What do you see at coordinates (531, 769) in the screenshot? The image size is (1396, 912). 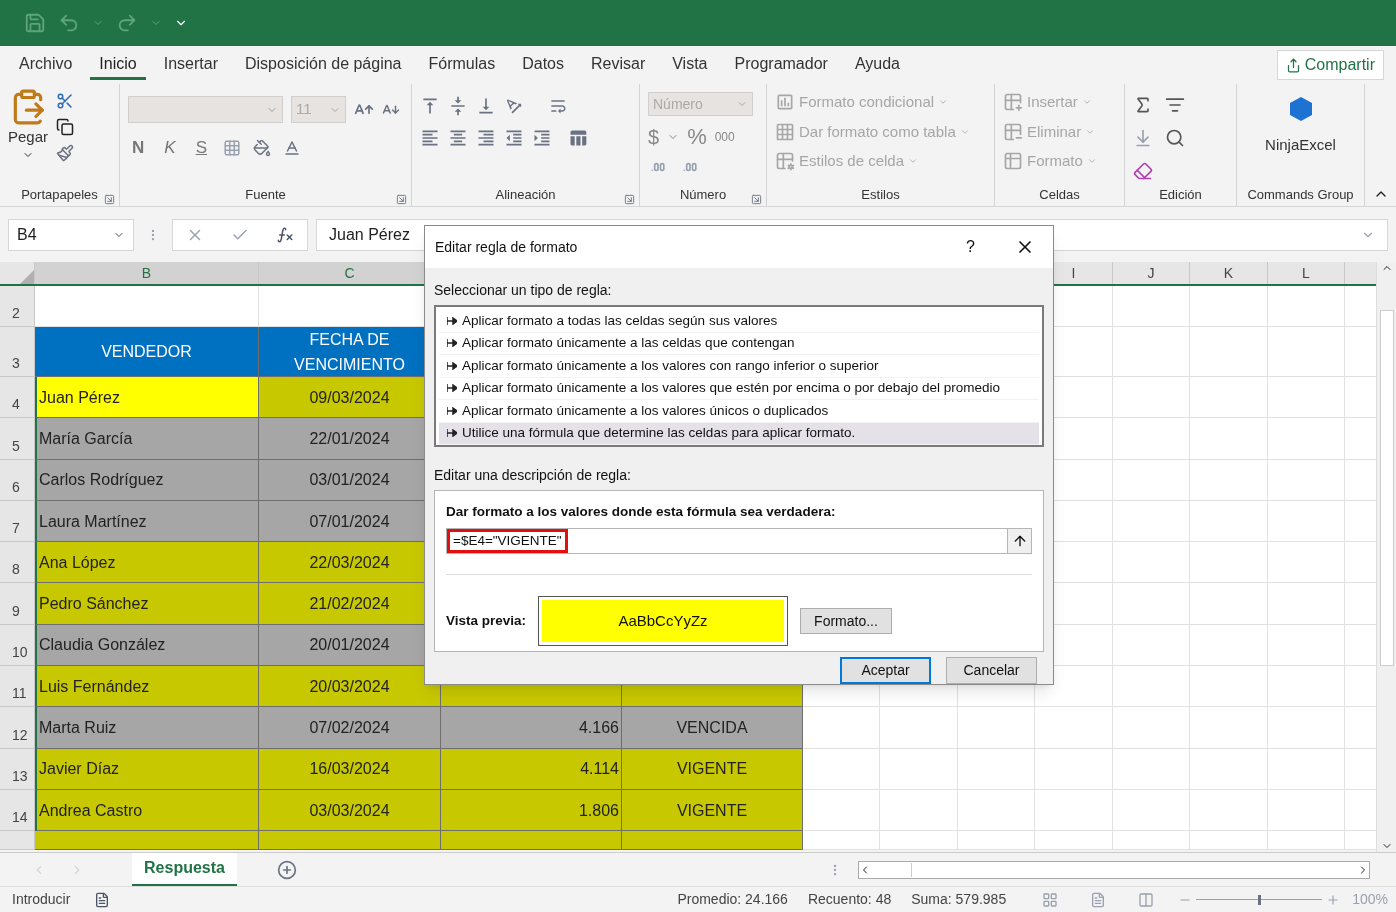 I see `table-cell: 4.114` at bounding box center [531, 769].